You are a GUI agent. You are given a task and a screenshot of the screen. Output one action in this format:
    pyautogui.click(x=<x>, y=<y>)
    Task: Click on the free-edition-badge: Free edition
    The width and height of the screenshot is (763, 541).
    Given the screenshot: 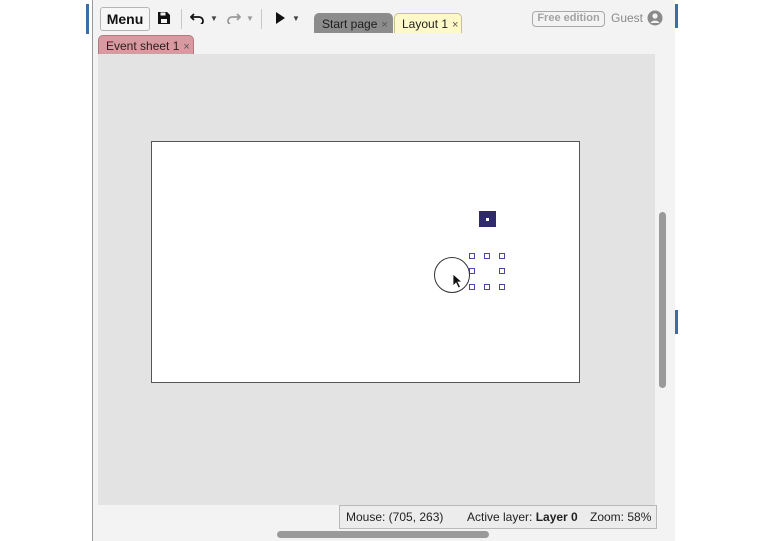 What is the action you would take?
    pyautogui.click(x=568, y=19)
    